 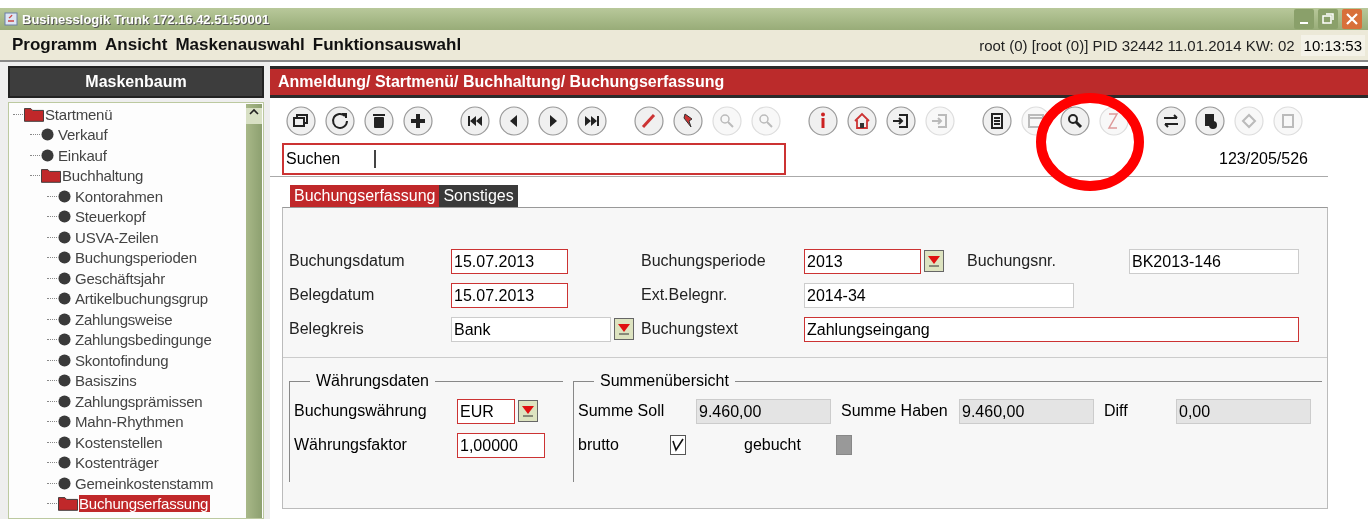 I want to click on scroll-up-icon, so click(x=254, y=112).